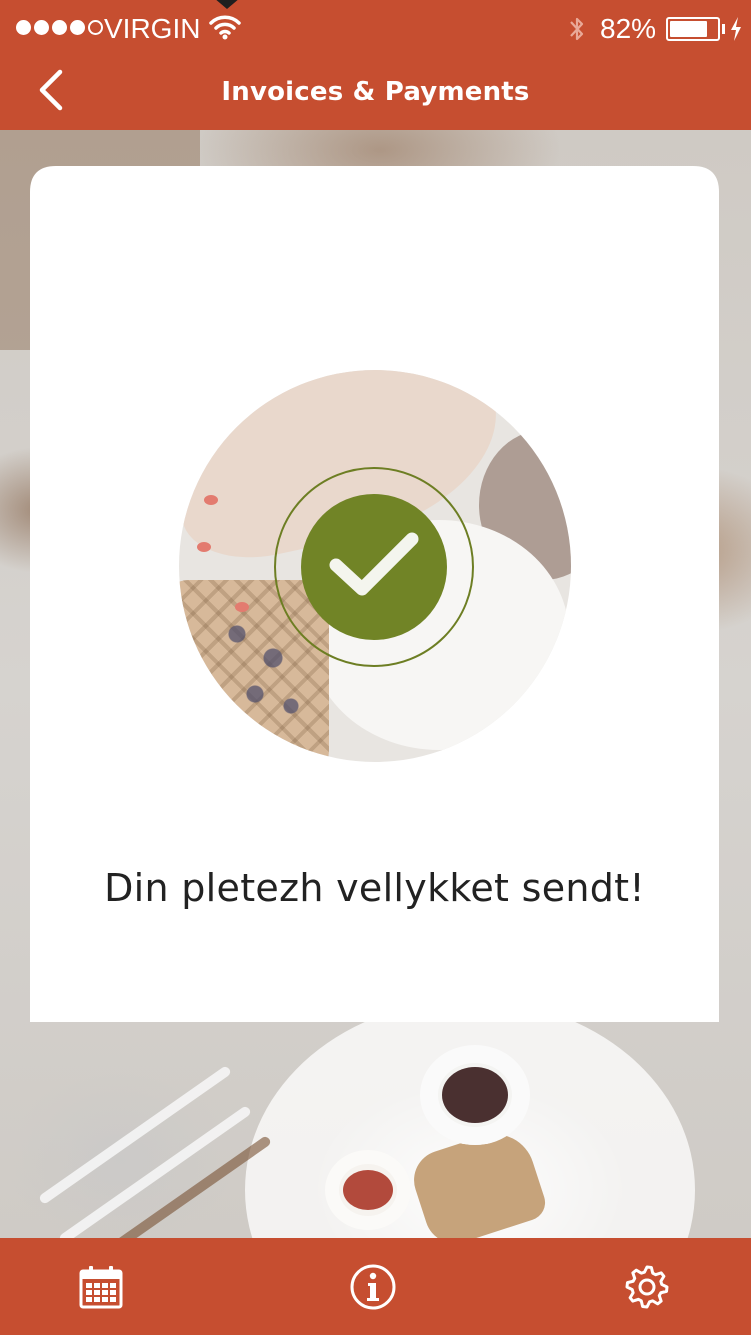 Image resolution: width=751 pixels, height=1335 pixels. What do you see at coordinates (374, 564) in the screenshot?
I see `check-icon` at bounding box center [374, 564].